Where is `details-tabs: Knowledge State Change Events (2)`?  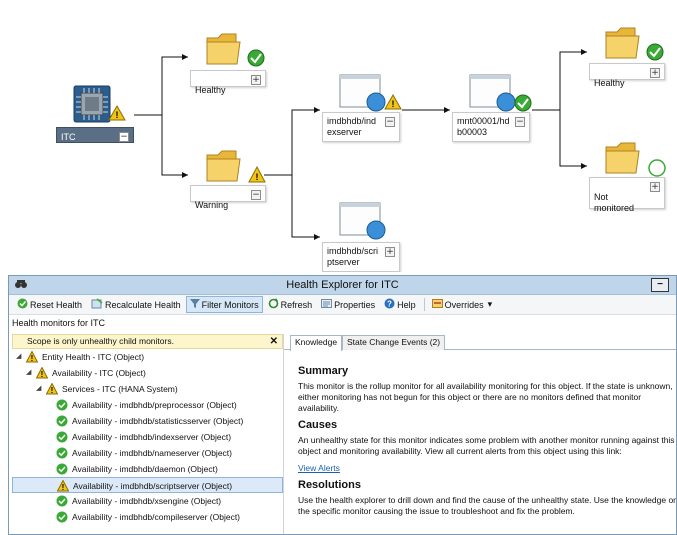 details-tabs: Knowledge State Change Events (2) is located at coordinates (480, 342).